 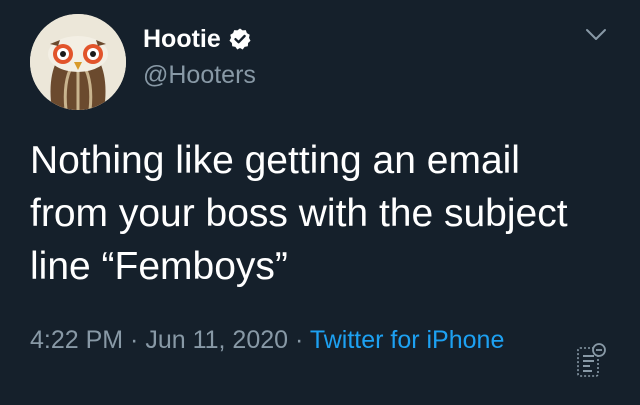 What do you see at coordinates (182, 39) in the screenshot?
I see `display-name-text: Hootie` at bounding box center [182, 39].